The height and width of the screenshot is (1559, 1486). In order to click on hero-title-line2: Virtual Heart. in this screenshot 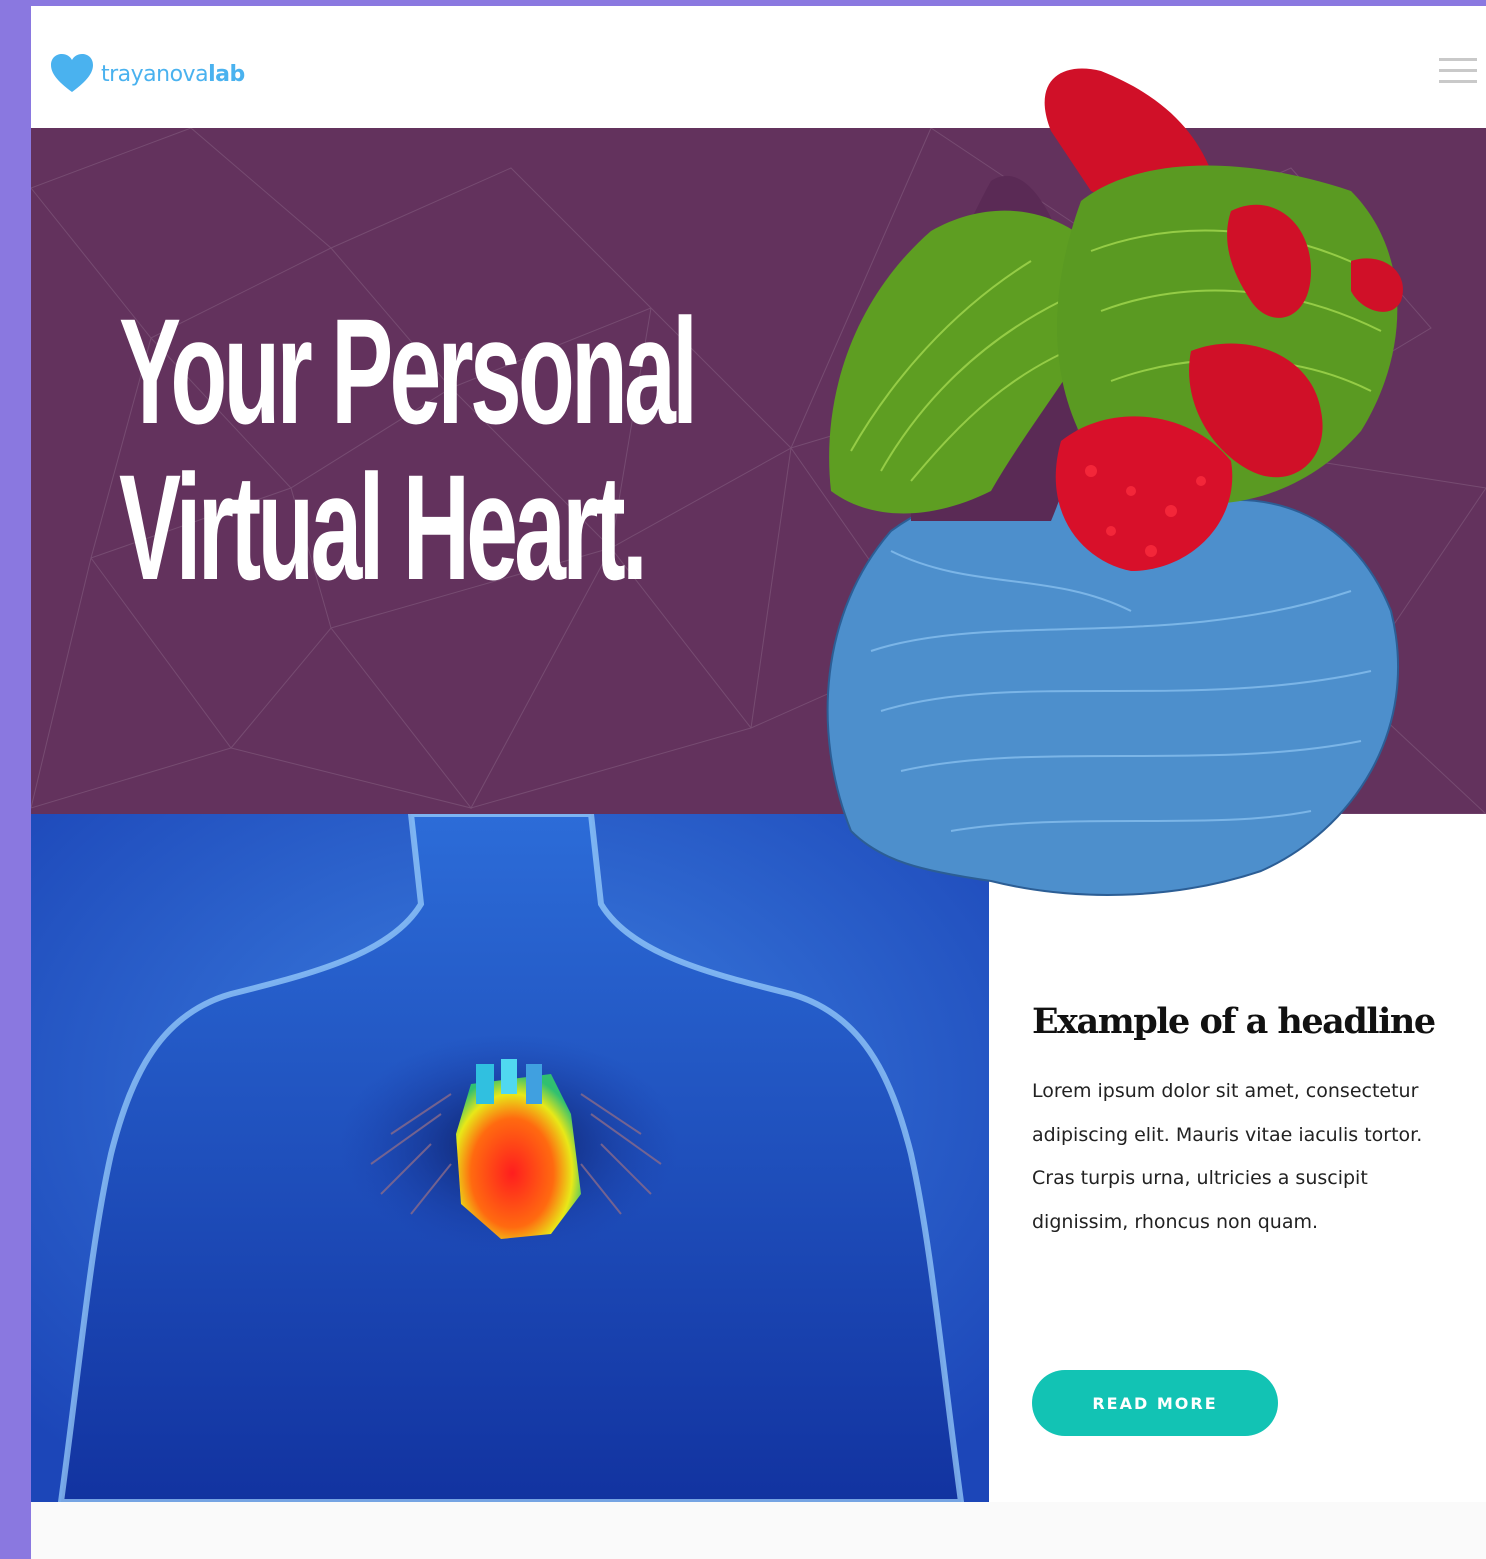, I will do `click(383, 527)`.